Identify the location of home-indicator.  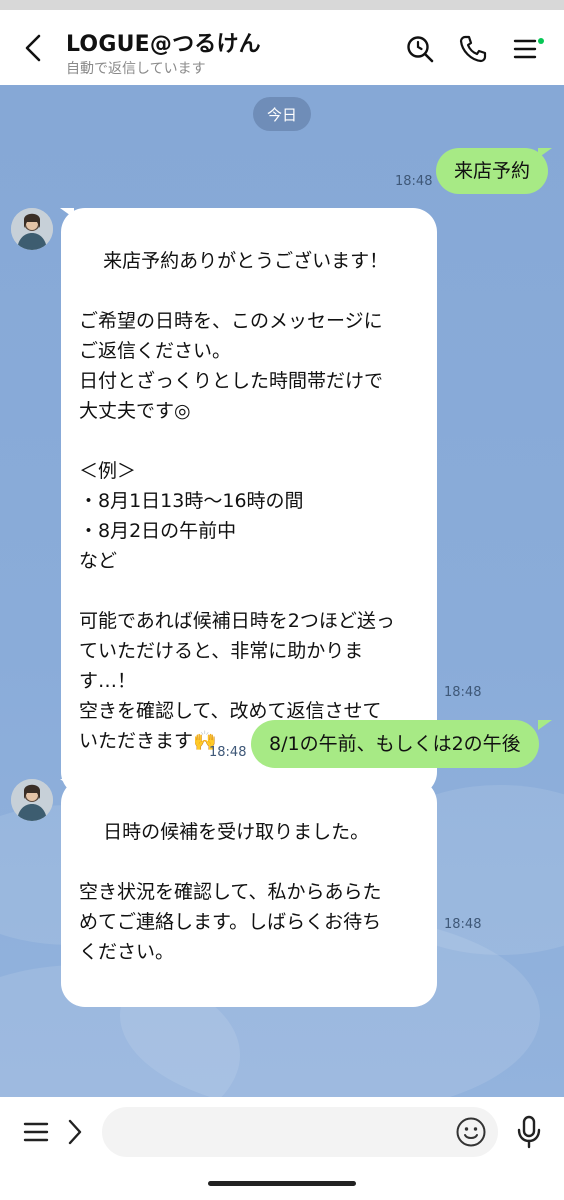
(282, 1183).